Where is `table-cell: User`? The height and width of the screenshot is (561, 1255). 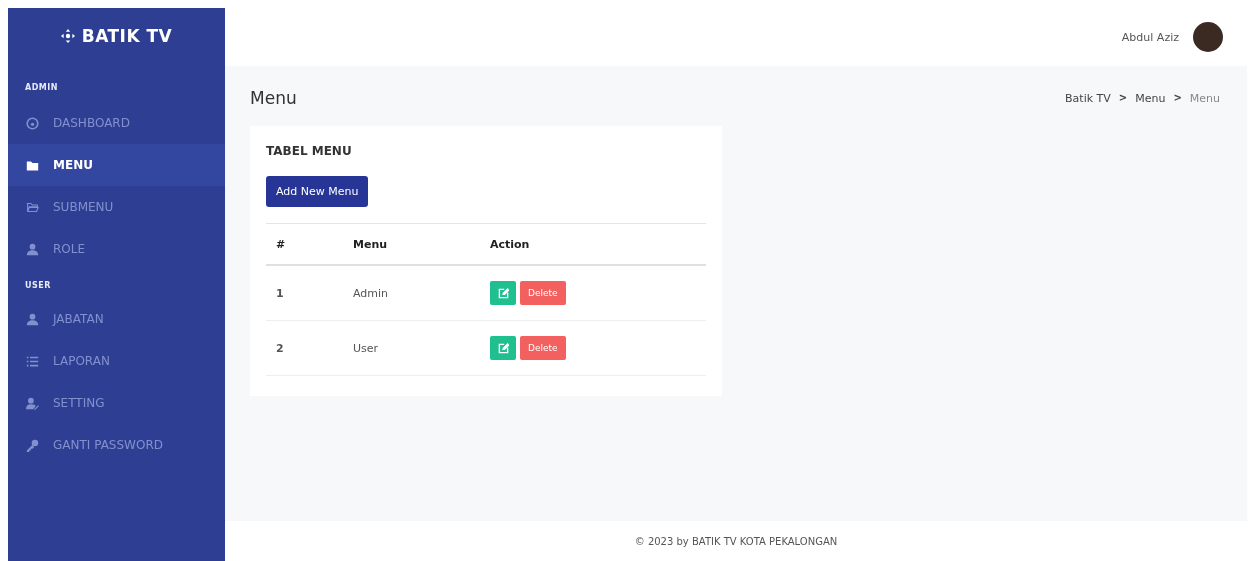
table-cell: User is located at coordinates (420, 348).